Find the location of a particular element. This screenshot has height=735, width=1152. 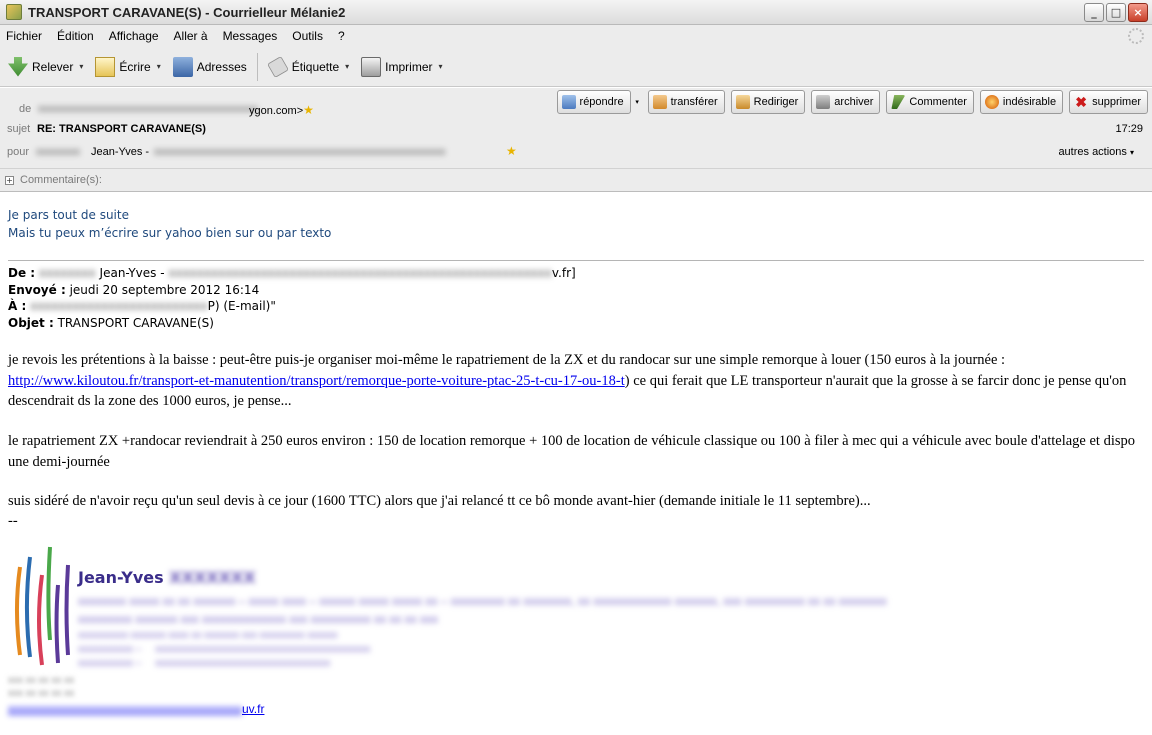

app-icon is located at coordinates (14, 12).